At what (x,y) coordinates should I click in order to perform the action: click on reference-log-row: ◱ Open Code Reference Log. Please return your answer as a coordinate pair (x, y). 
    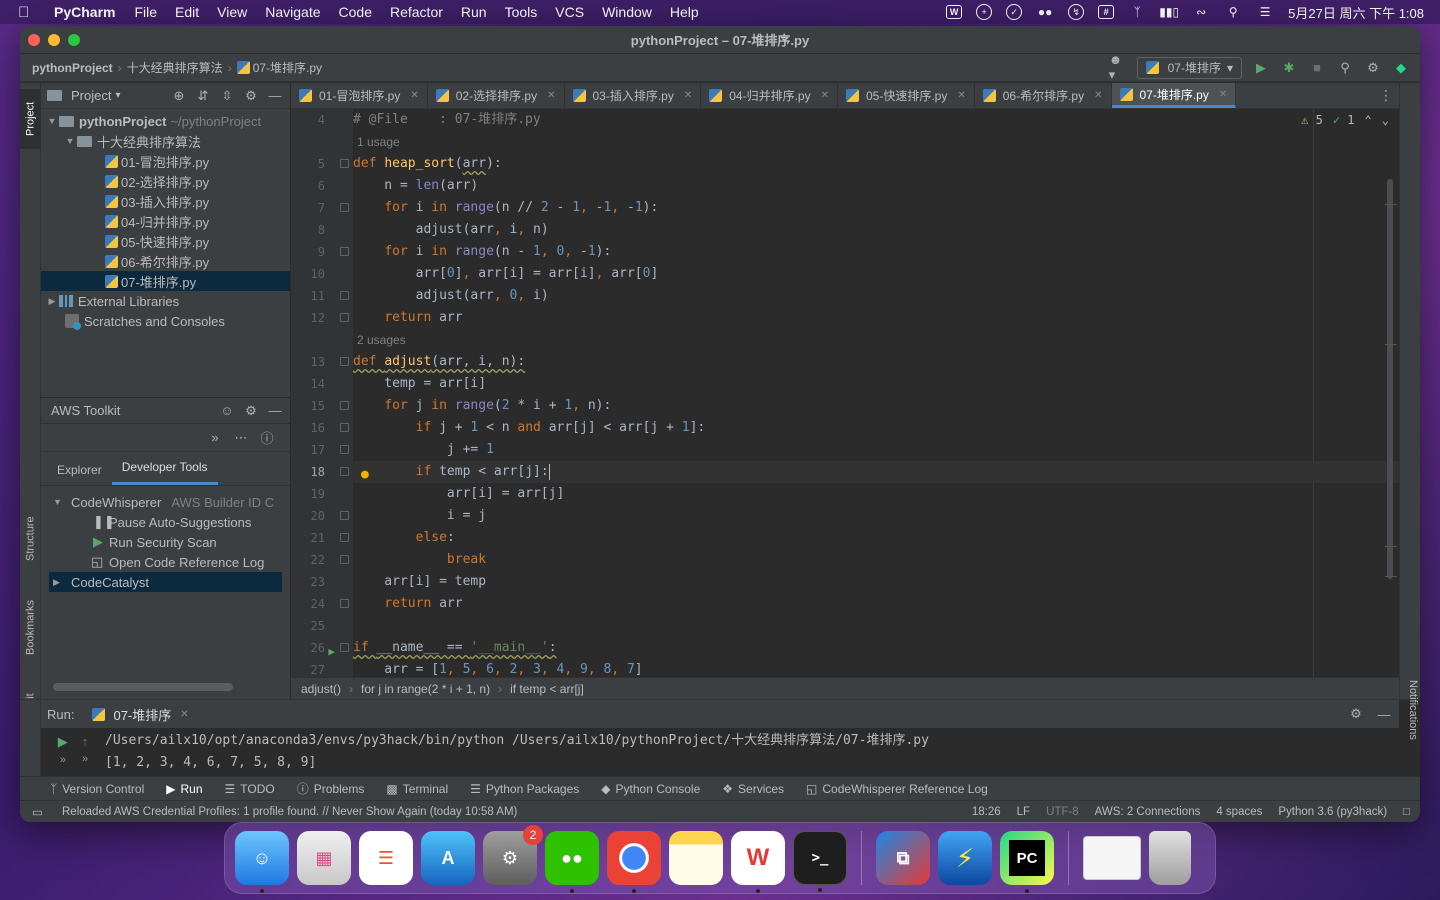
    Looking at the image, I should click on (165, 562).